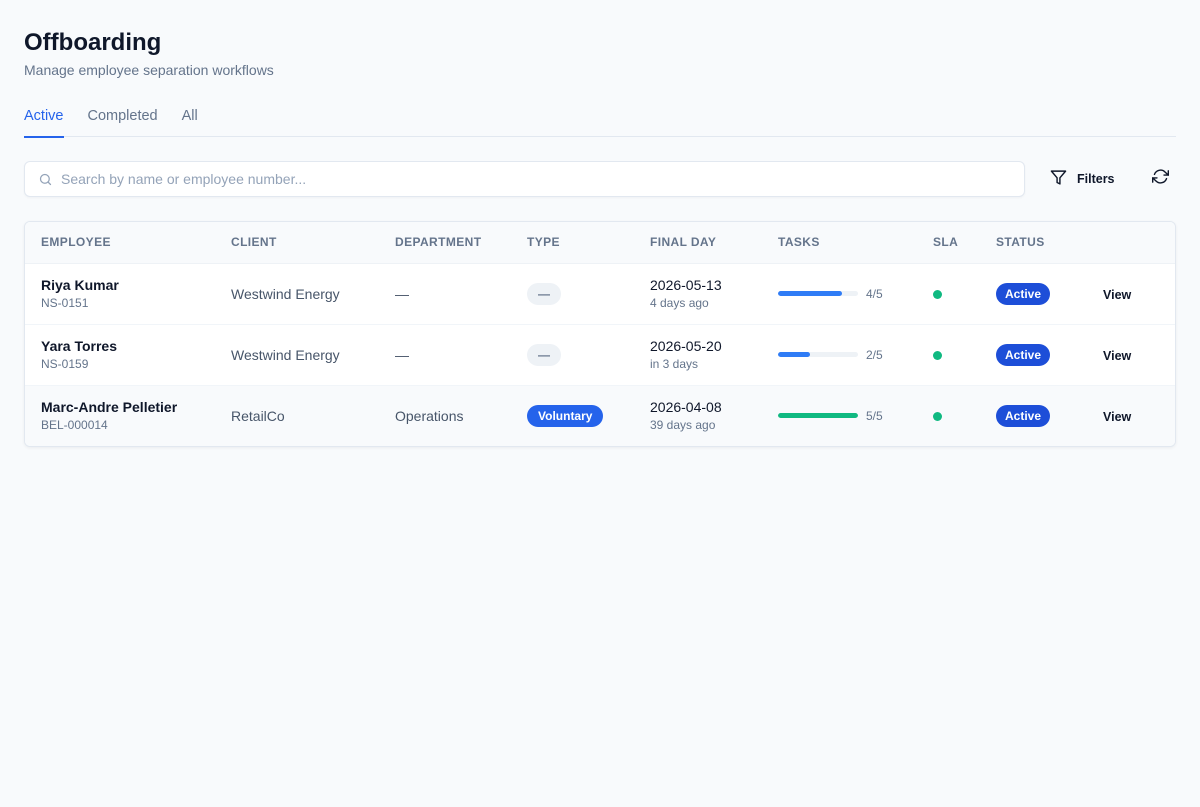 Image resolution: width=1200 pixels, height=807 pixels. I want to click on refresh-button, so click(1161, 179).